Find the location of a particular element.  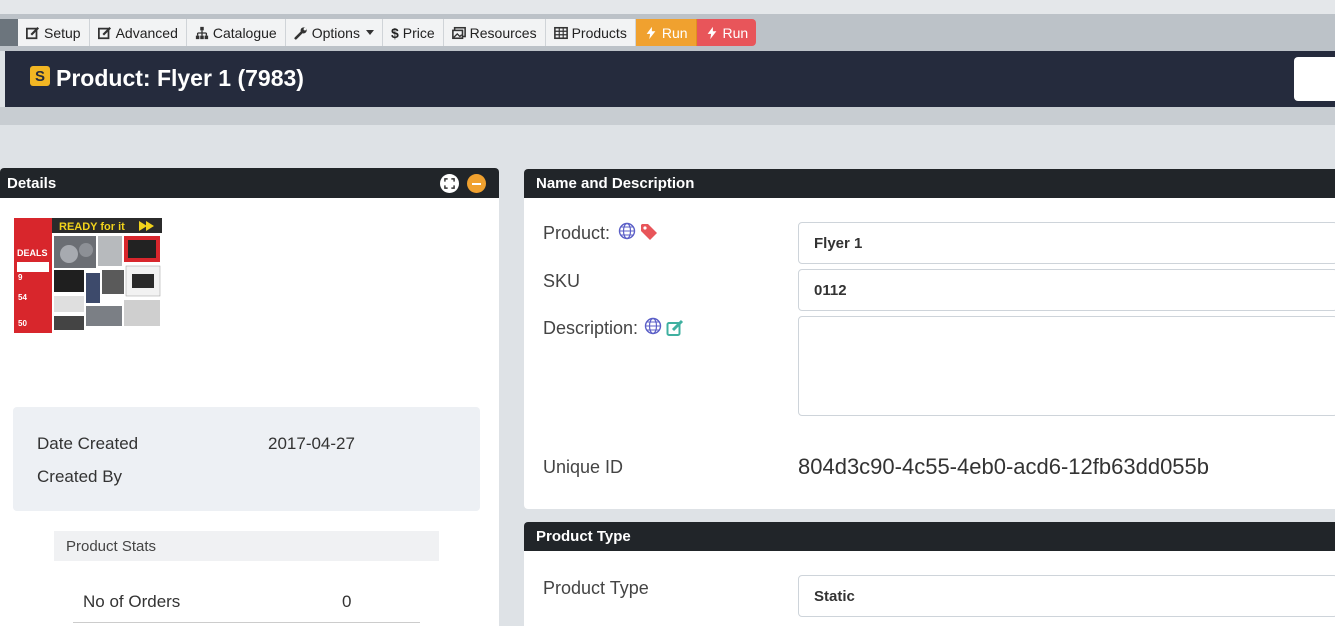

setup-button: Setup is located at coordinates (54, 32).